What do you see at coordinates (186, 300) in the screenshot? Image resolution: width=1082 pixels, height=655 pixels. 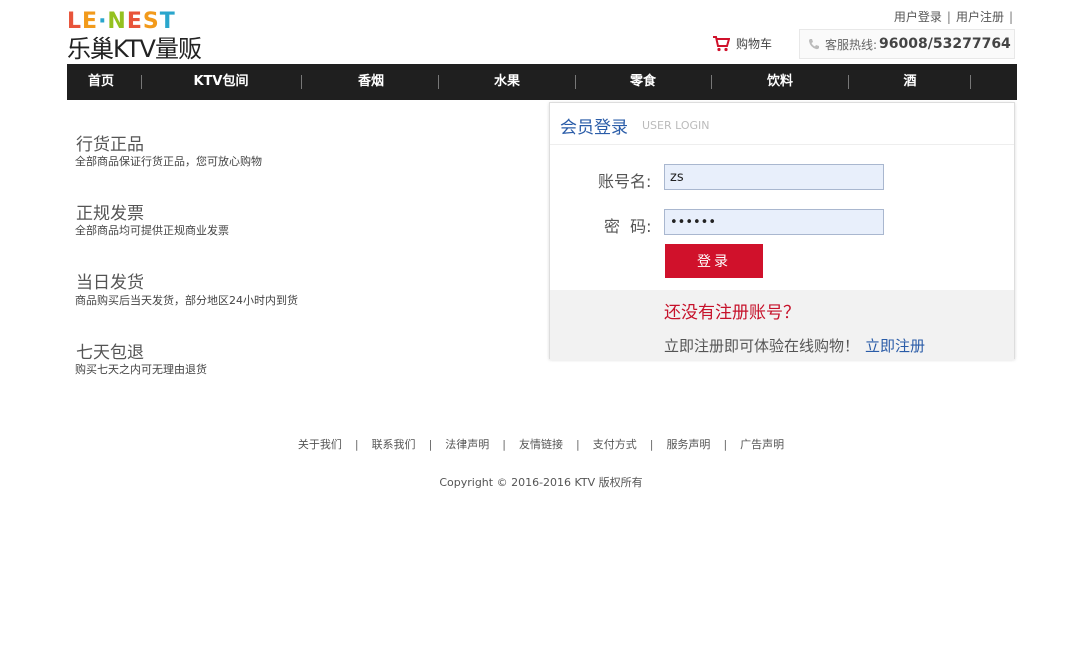 I see `feature-desc: 商品购买后当天发货，部分地区24小时内到货` at bounding box center [186, 300].